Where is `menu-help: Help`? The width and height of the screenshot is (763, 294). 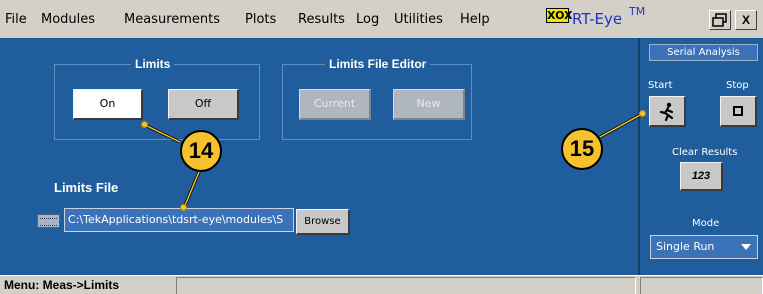
menu-help: Help is located at coordinates (475, 19).